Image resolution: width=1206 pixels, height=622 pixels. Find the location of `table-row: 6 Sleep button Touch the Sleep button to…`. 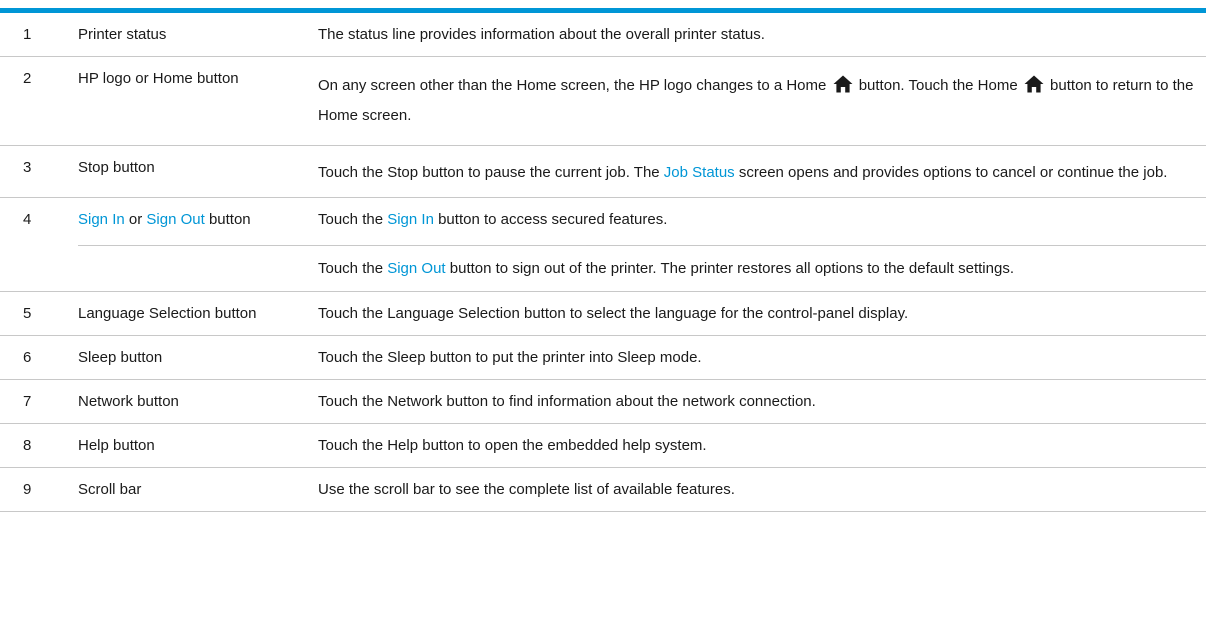

table-row: 6 Sleep button Touch the Sleep button to… is located at coordinates (603, 357).